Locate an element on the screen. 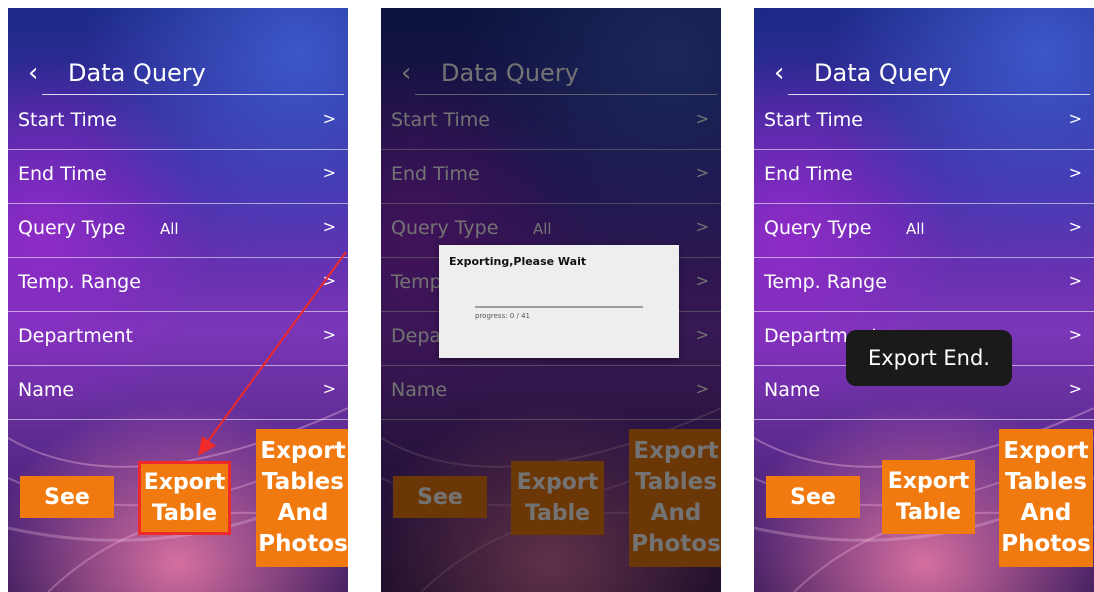 The image size is (1094, 592). progress-text: progress: 0 / 41 is located at coordinates (502, 316).